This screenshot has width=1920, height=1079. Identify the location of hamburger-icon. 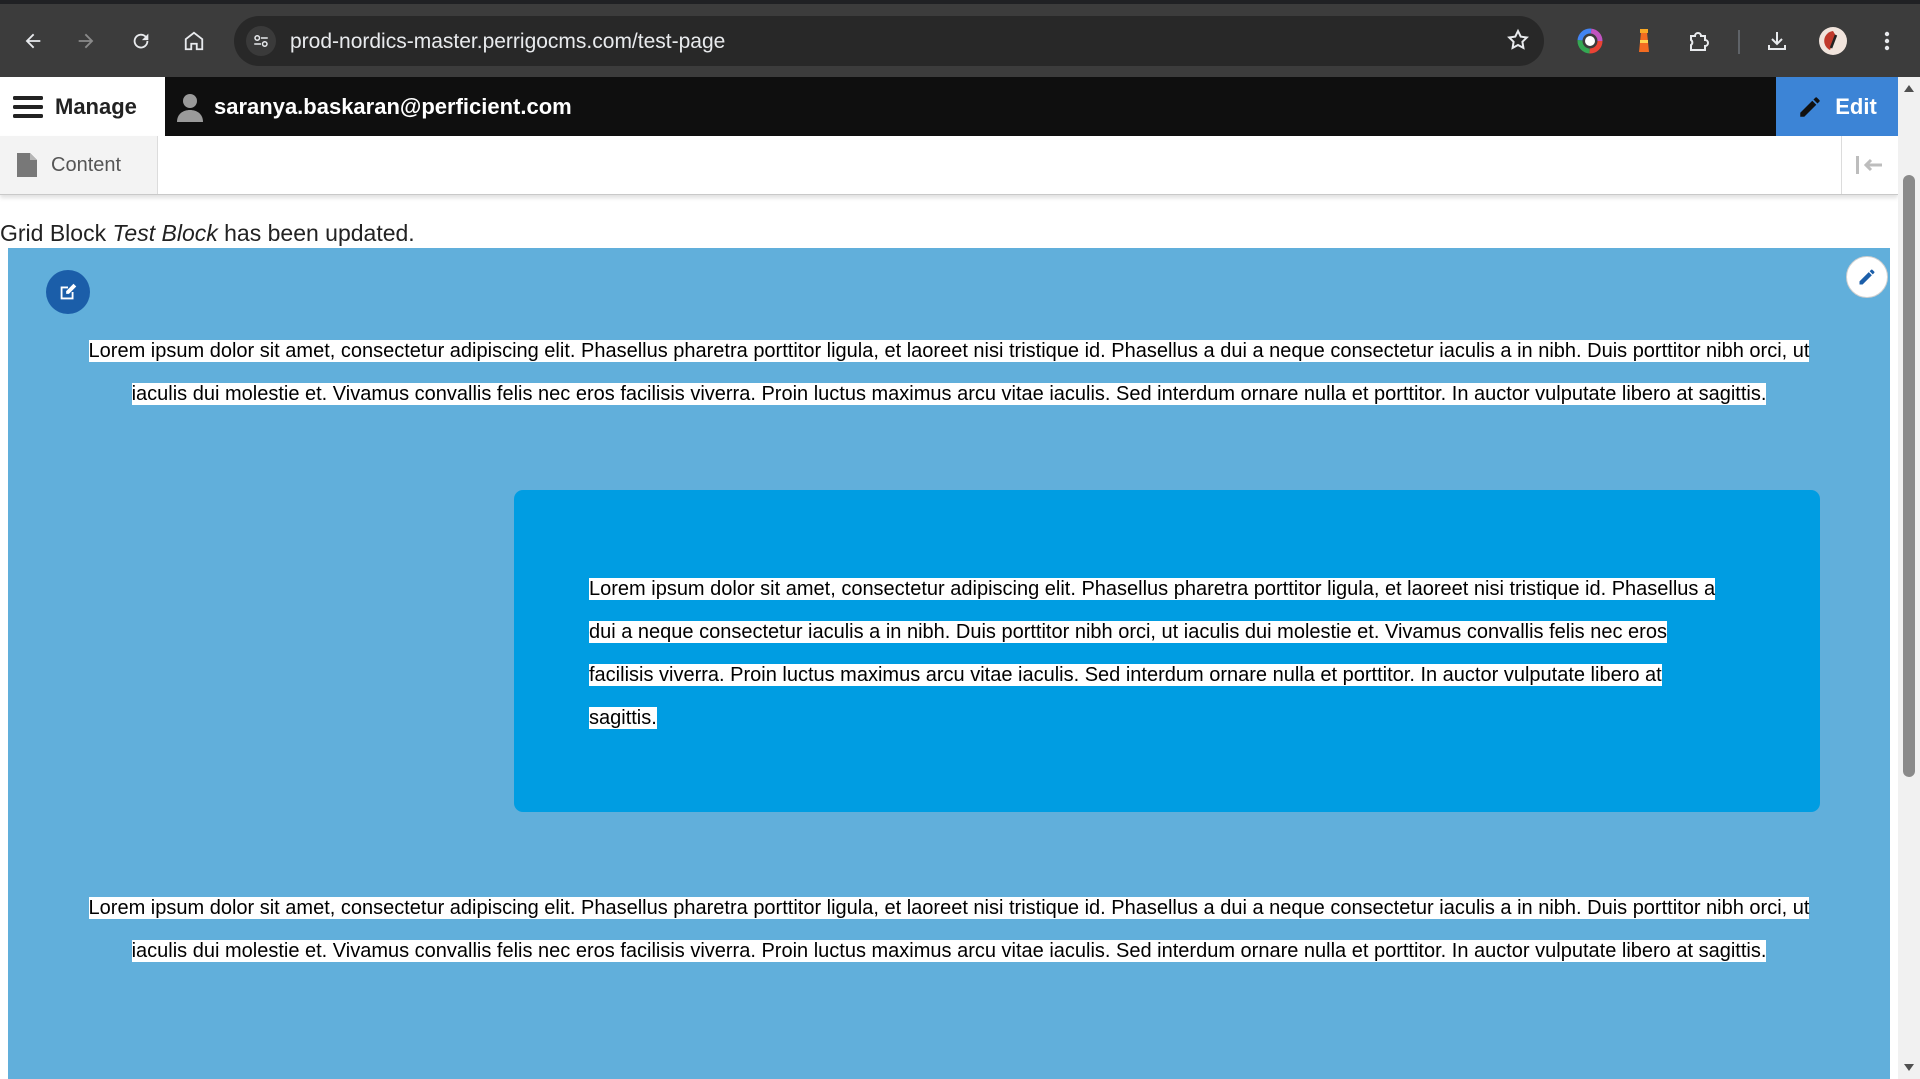
(28, 106).